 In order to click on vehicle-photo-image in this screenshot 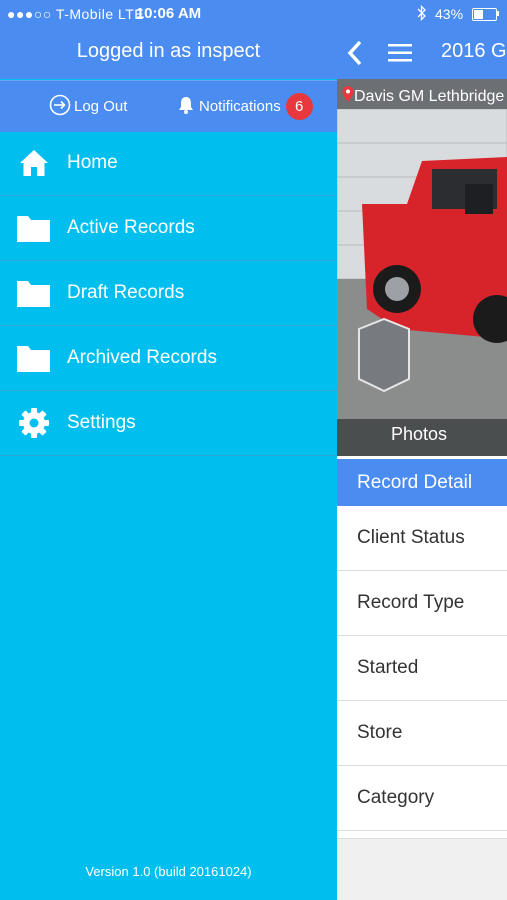, I will do `click(422, 267)`.